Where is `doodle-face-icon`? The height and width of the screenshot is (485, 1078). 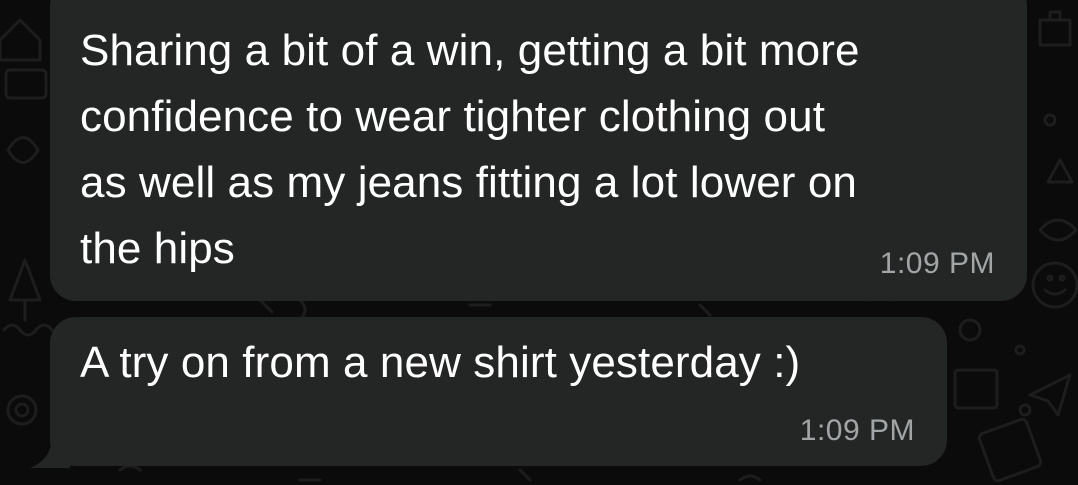
doodle-face-icon is located at coordinates (1054, 285).